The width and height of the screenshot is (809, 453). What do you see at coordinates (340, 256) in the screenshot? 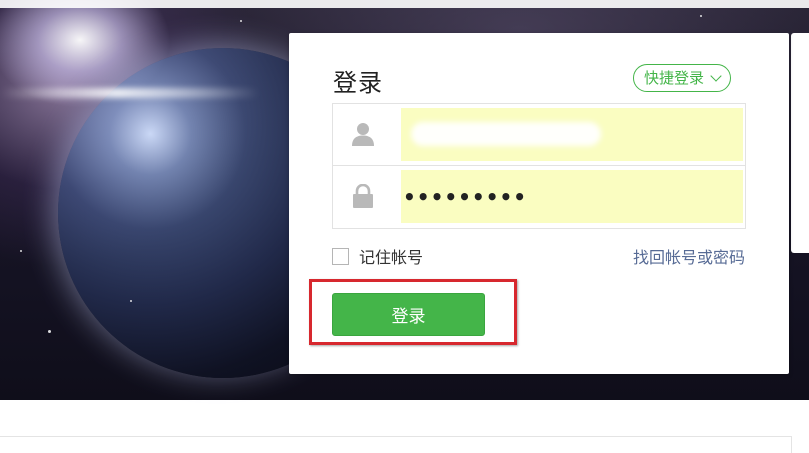
I see `remember-checkbox` at bounding box center [340, 256].